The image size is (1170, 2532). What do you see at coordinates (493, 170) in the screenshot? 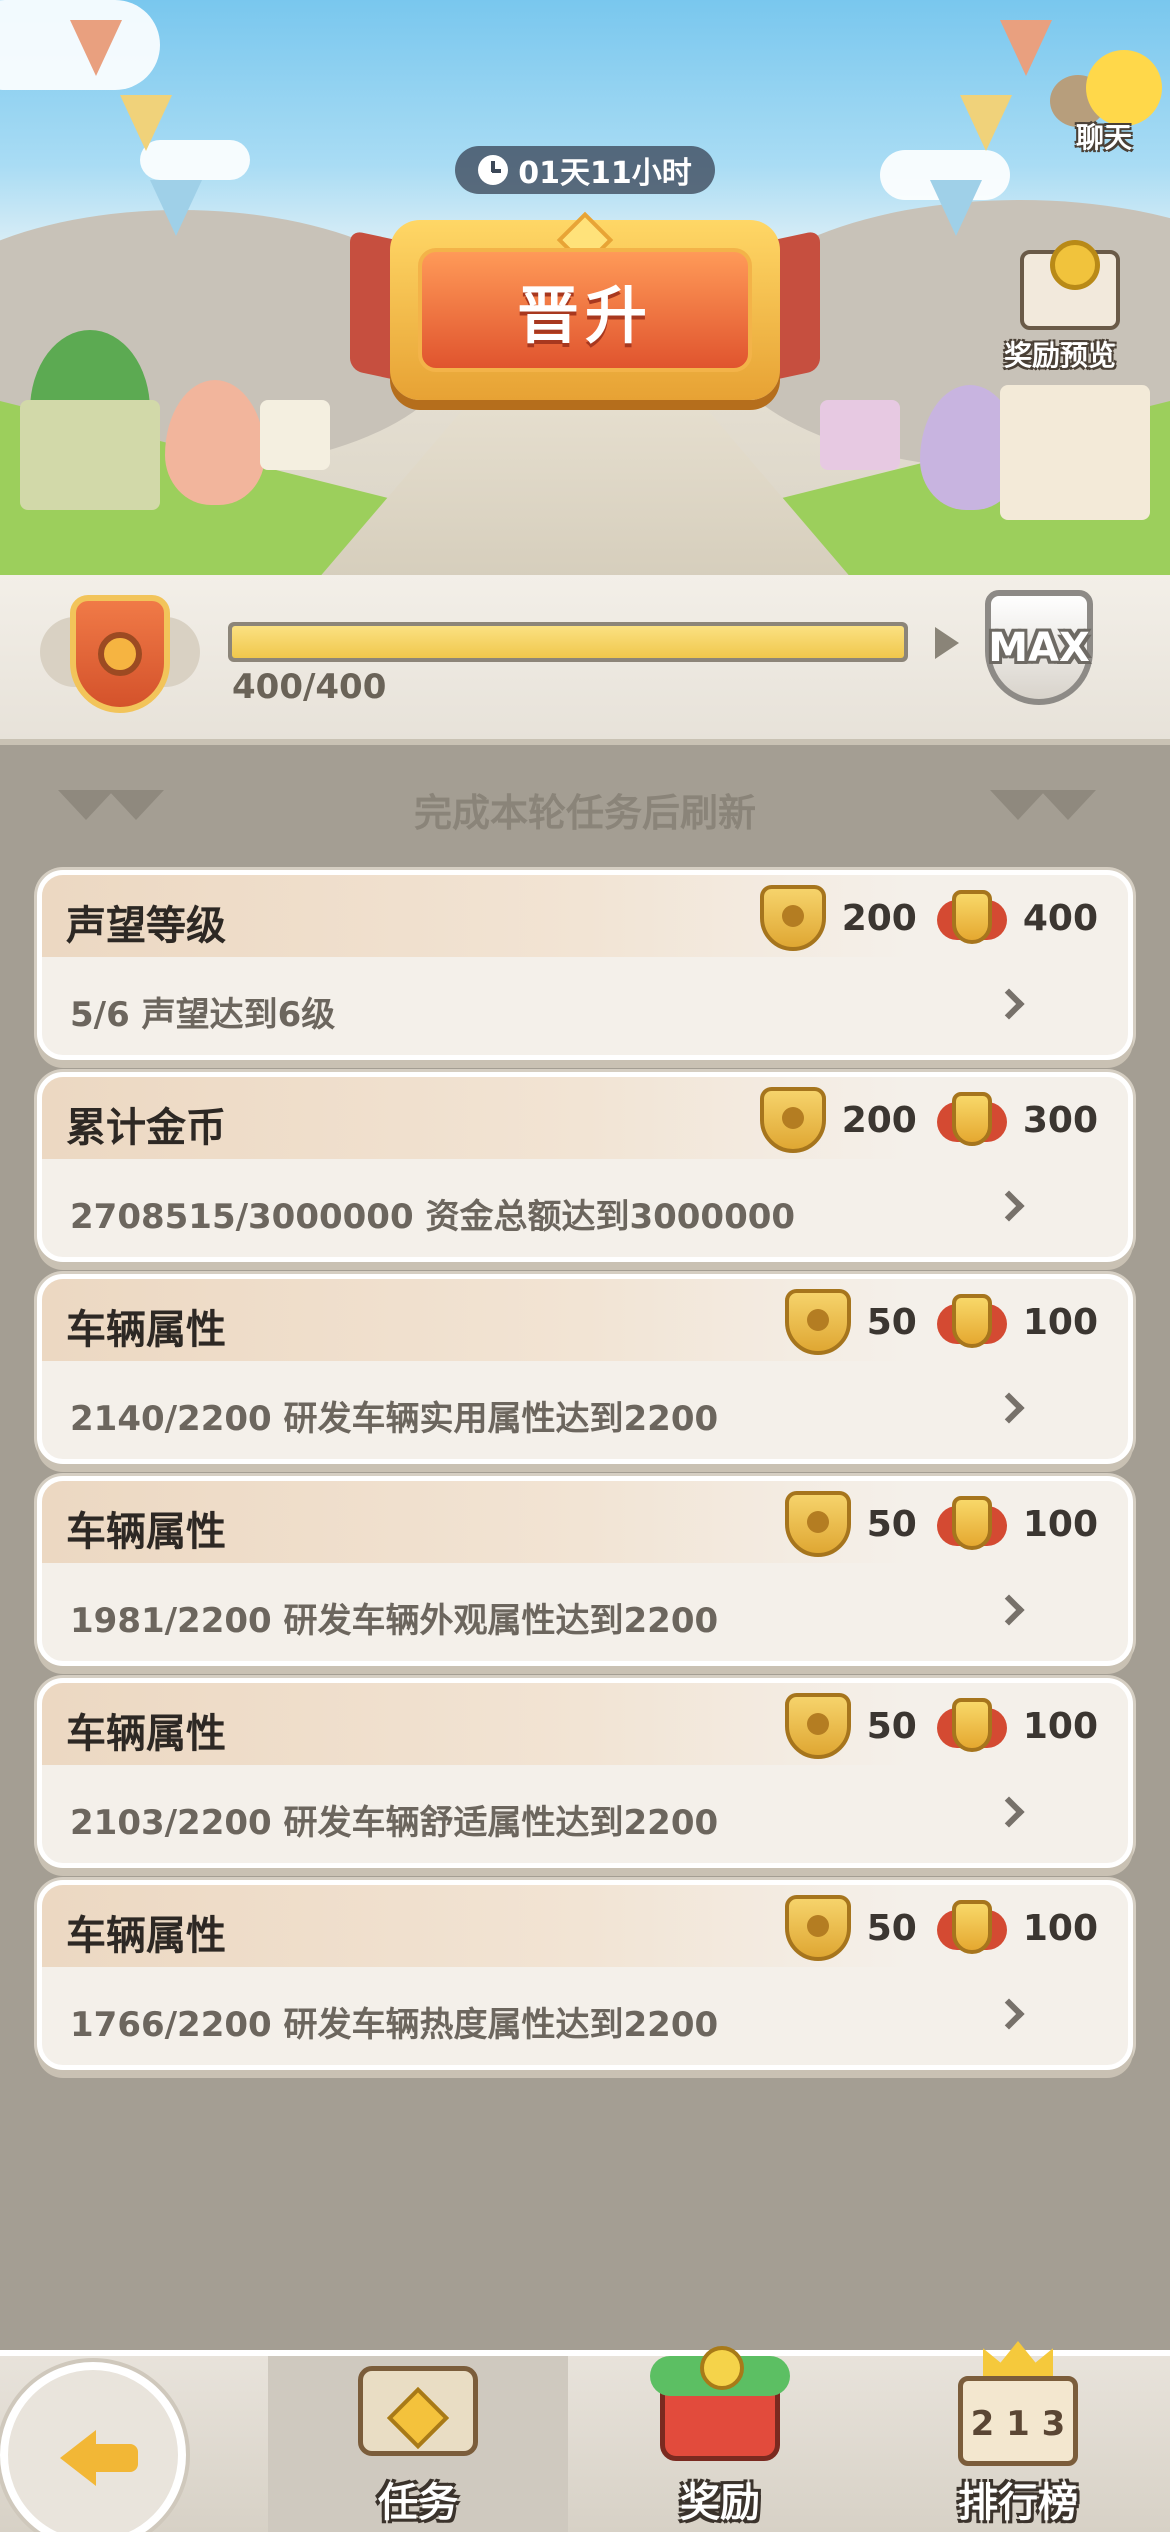
I see `clock-icon` at bounding box center [493, 170].